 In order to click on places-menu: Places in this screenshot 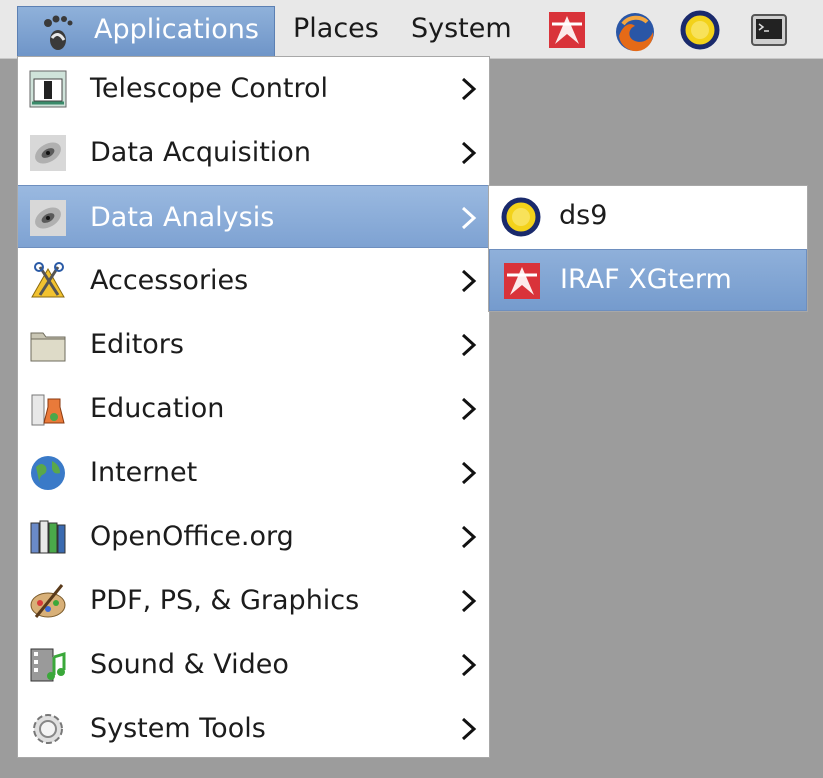, I will do `click(336, 29)`.